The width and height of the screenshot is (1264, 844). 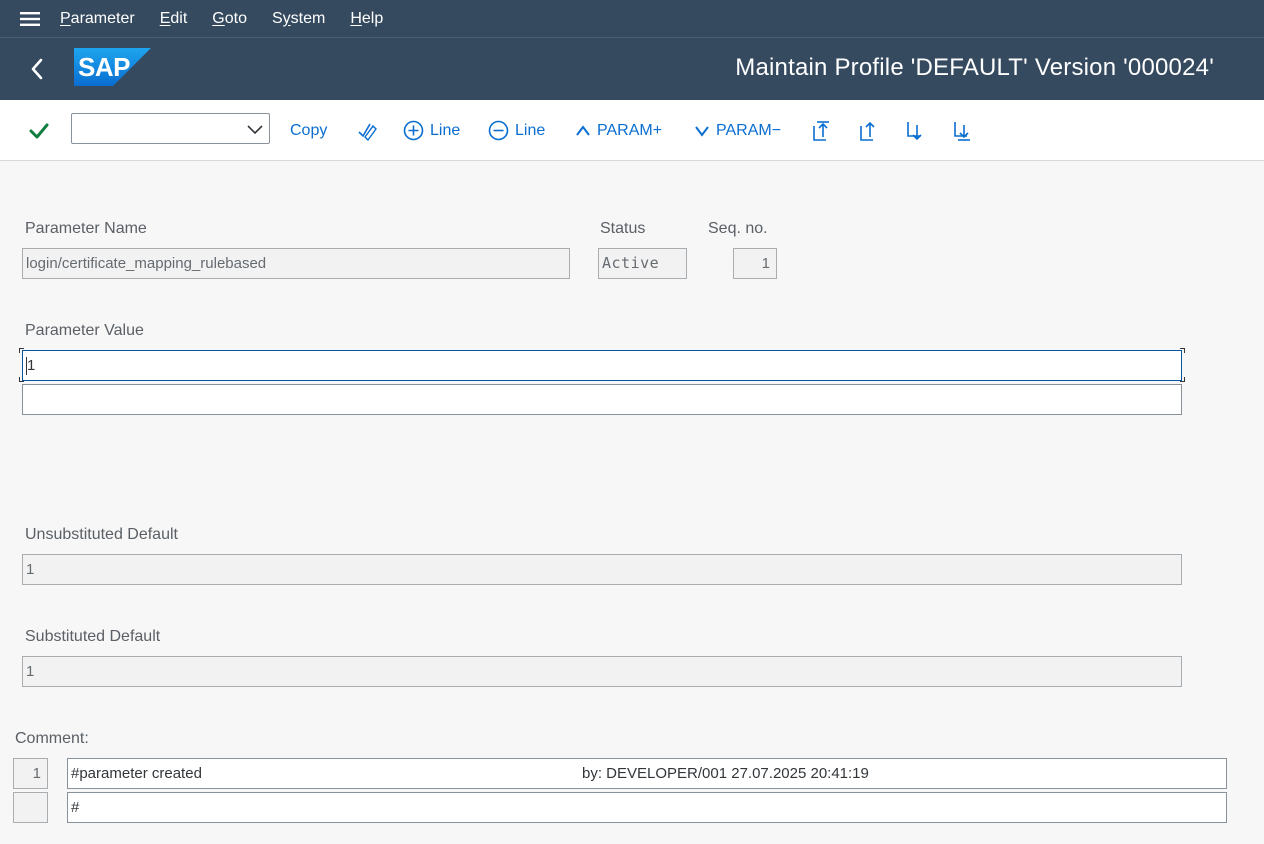 What do you see at coordinates (101, 534) in the screenshot?
I see `unsubstituted-default-label: Unsubstituted Default` at bounding box center [101, 534].